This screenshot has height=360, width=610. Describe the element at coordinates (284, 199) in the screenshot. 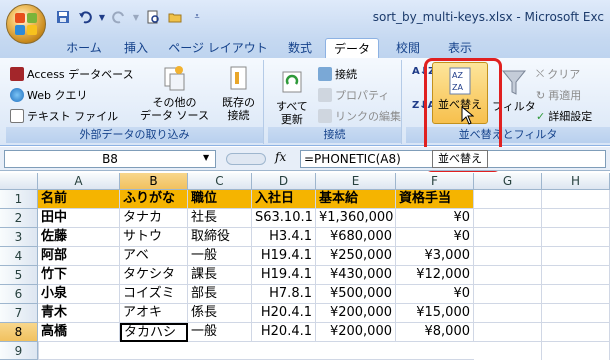

I see `table-header-cell: 入社日` at that location.